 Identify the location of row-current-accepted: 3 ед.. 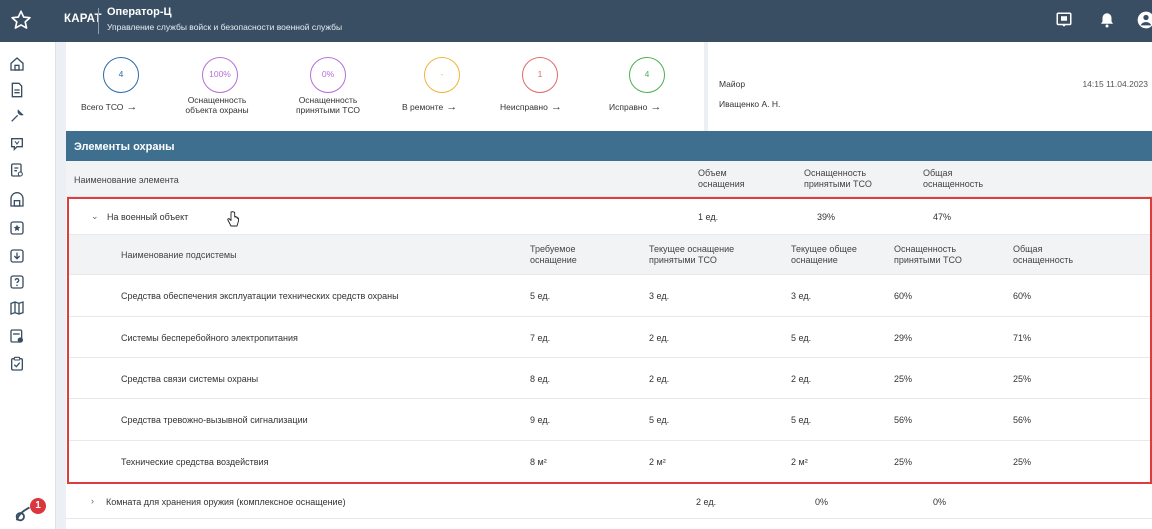
(659, 296).